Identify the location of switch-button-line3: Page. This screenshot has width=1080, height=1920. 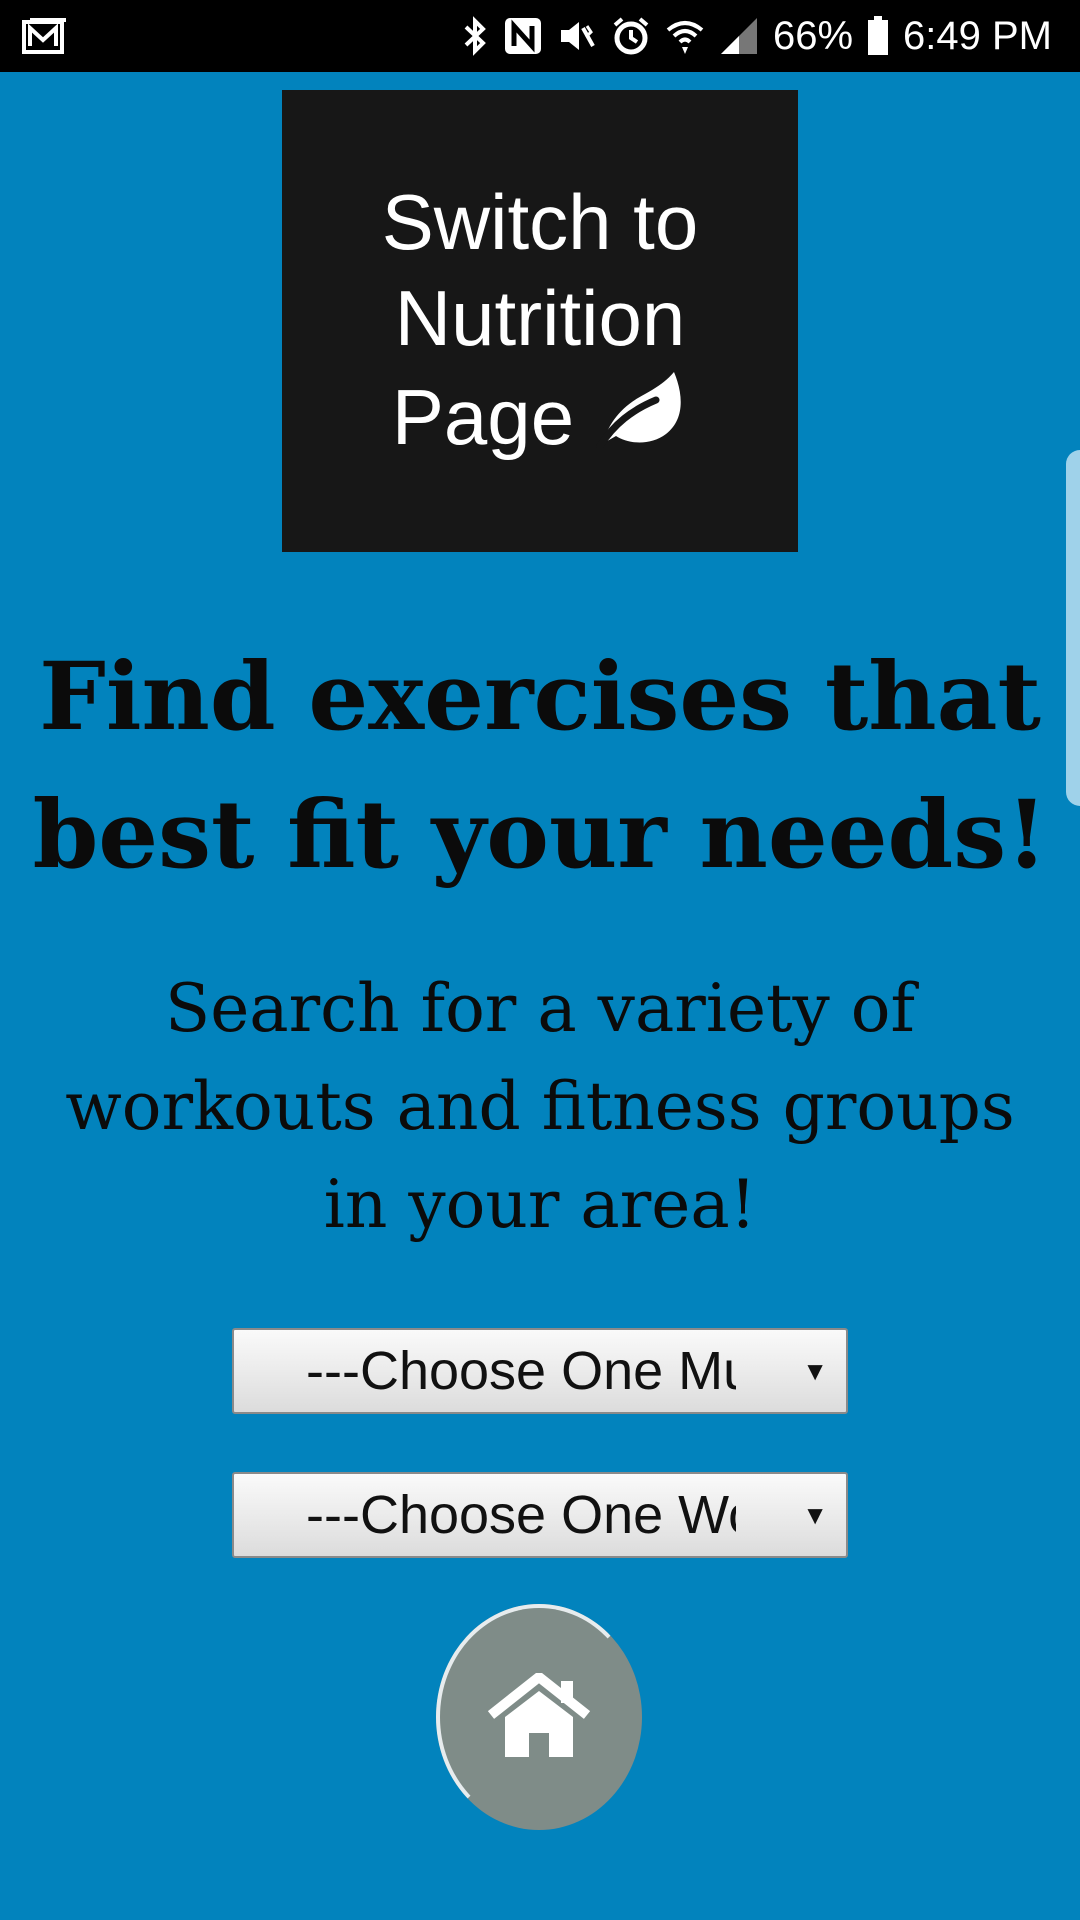
(483, 417).